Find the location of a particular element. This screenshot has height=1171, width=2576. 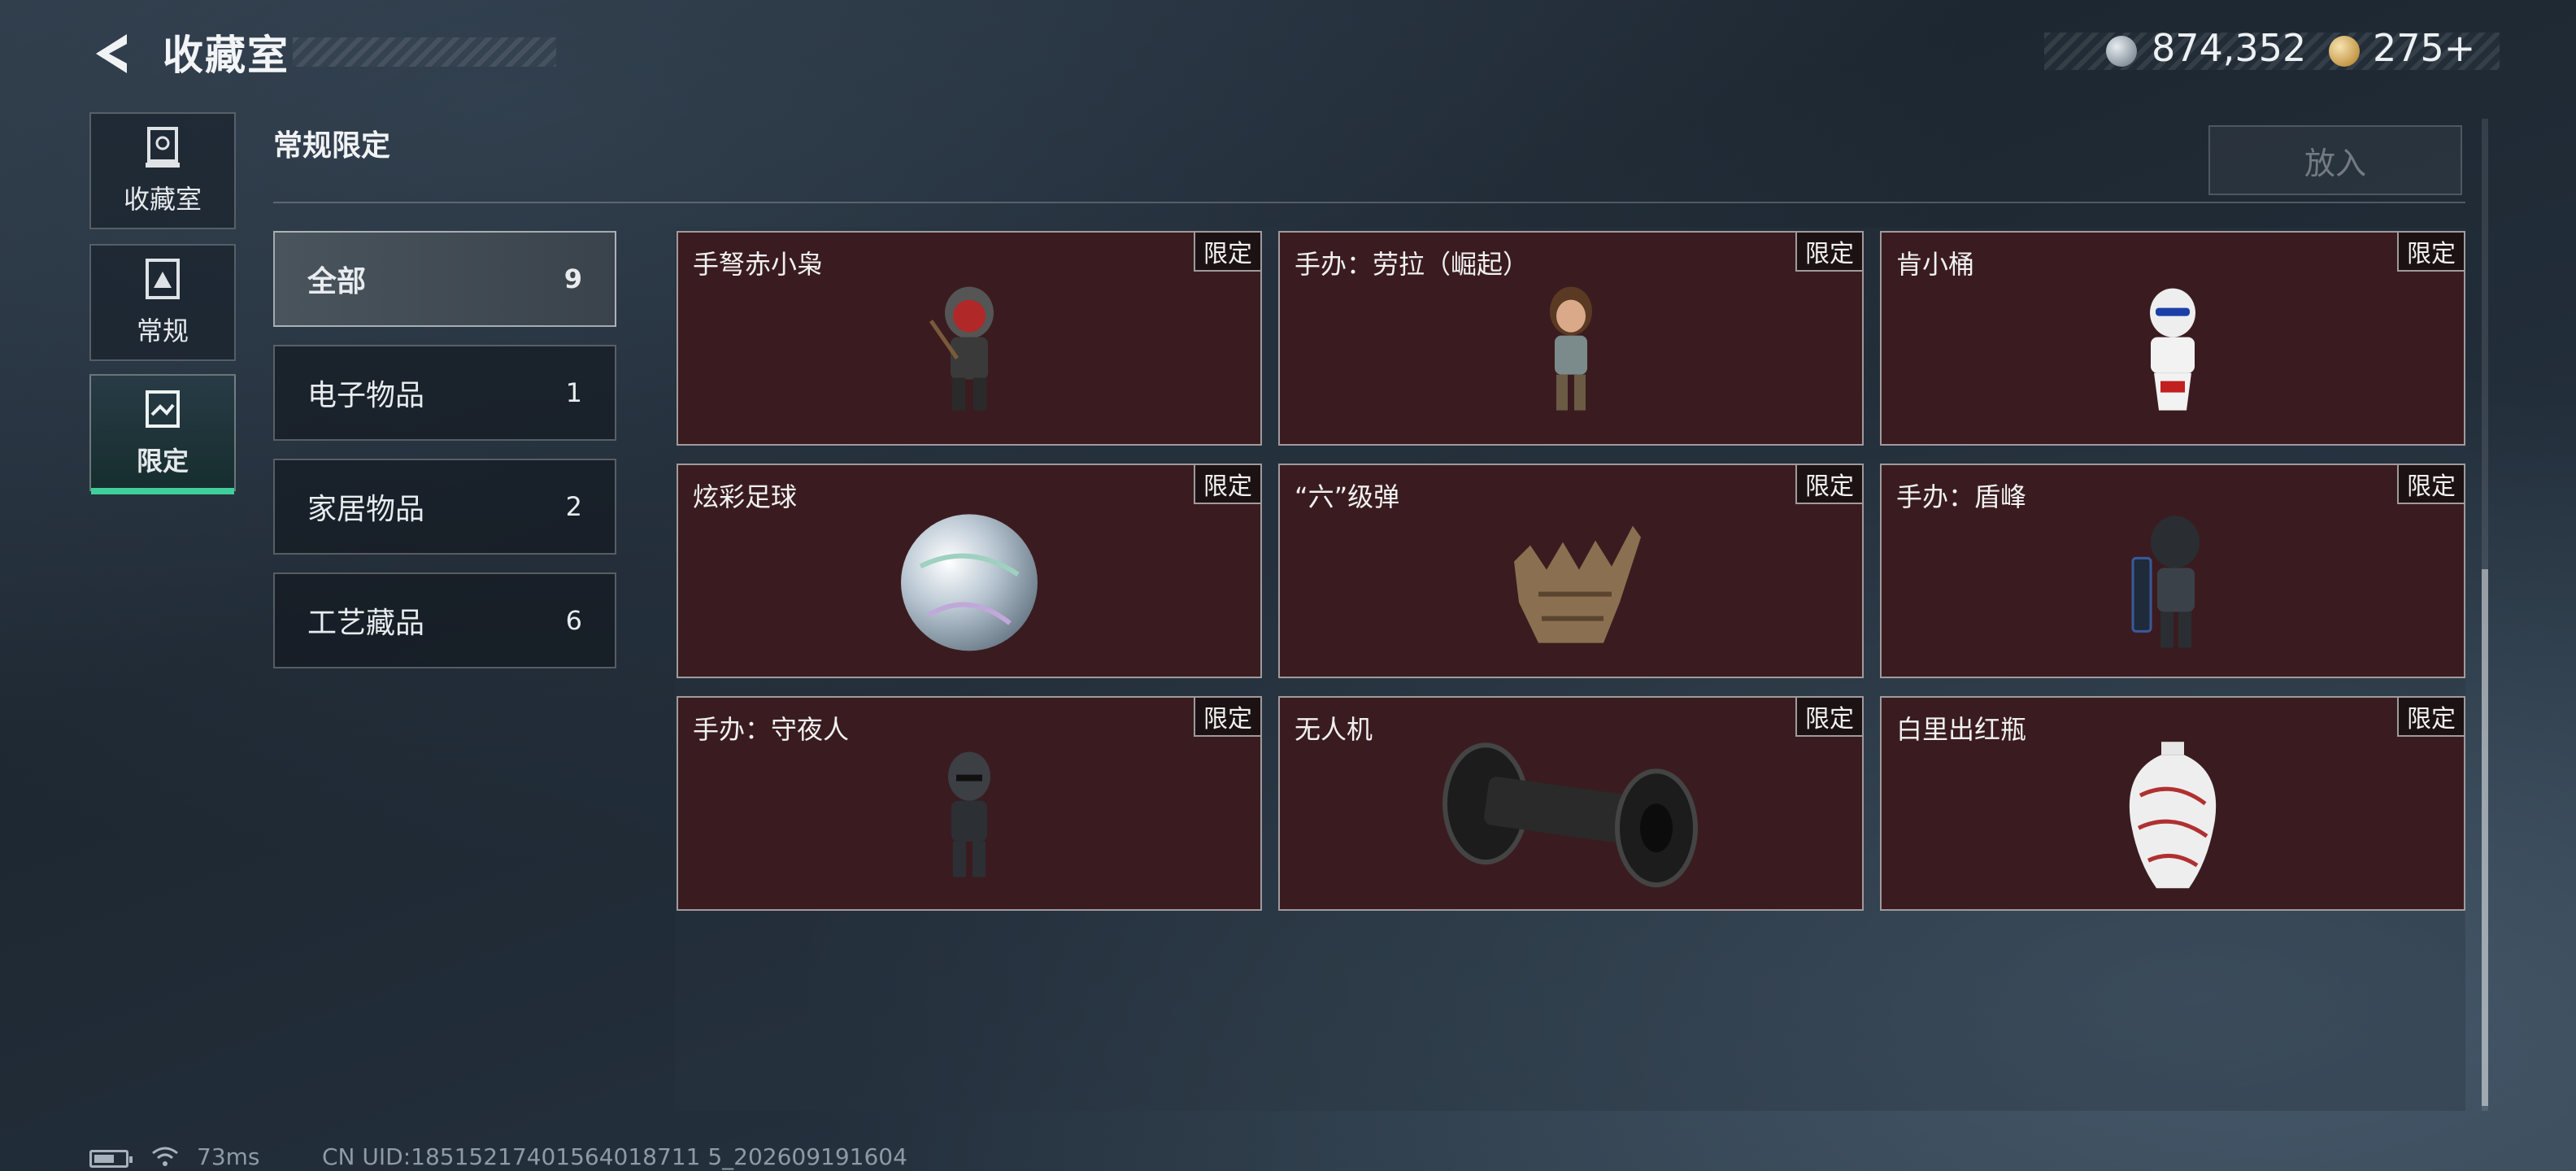

item-name: 炫彩足球 is located at coordinates (746, 496).